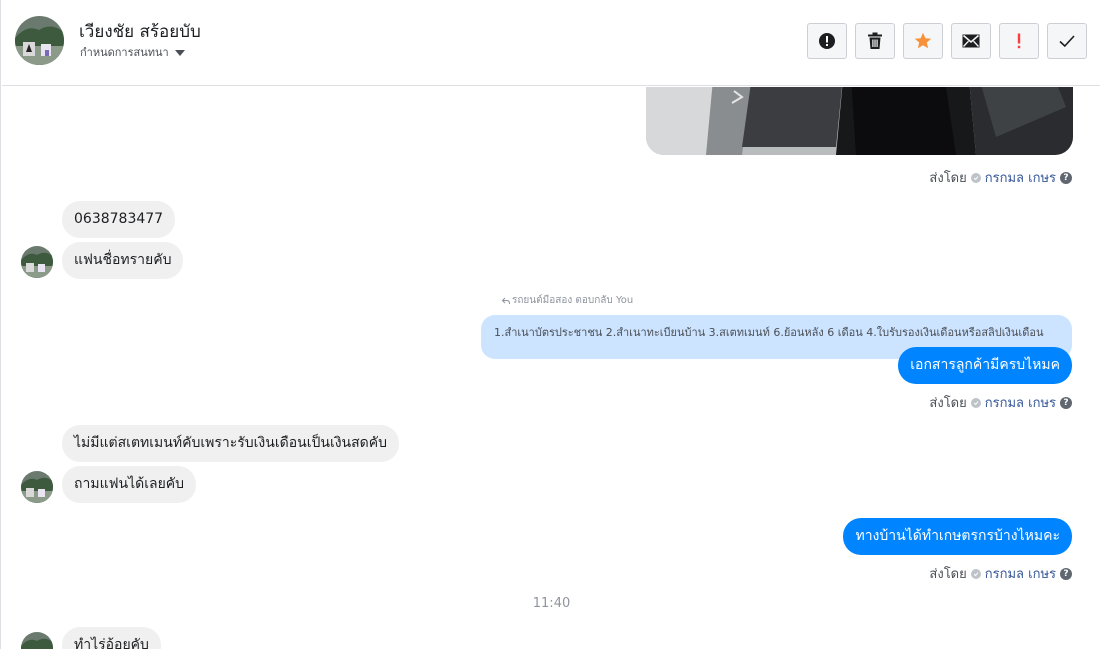  Describe the element at coordinates (551, 603) in the screenshot. I see `timestamp-divider: 11:40` at that location.